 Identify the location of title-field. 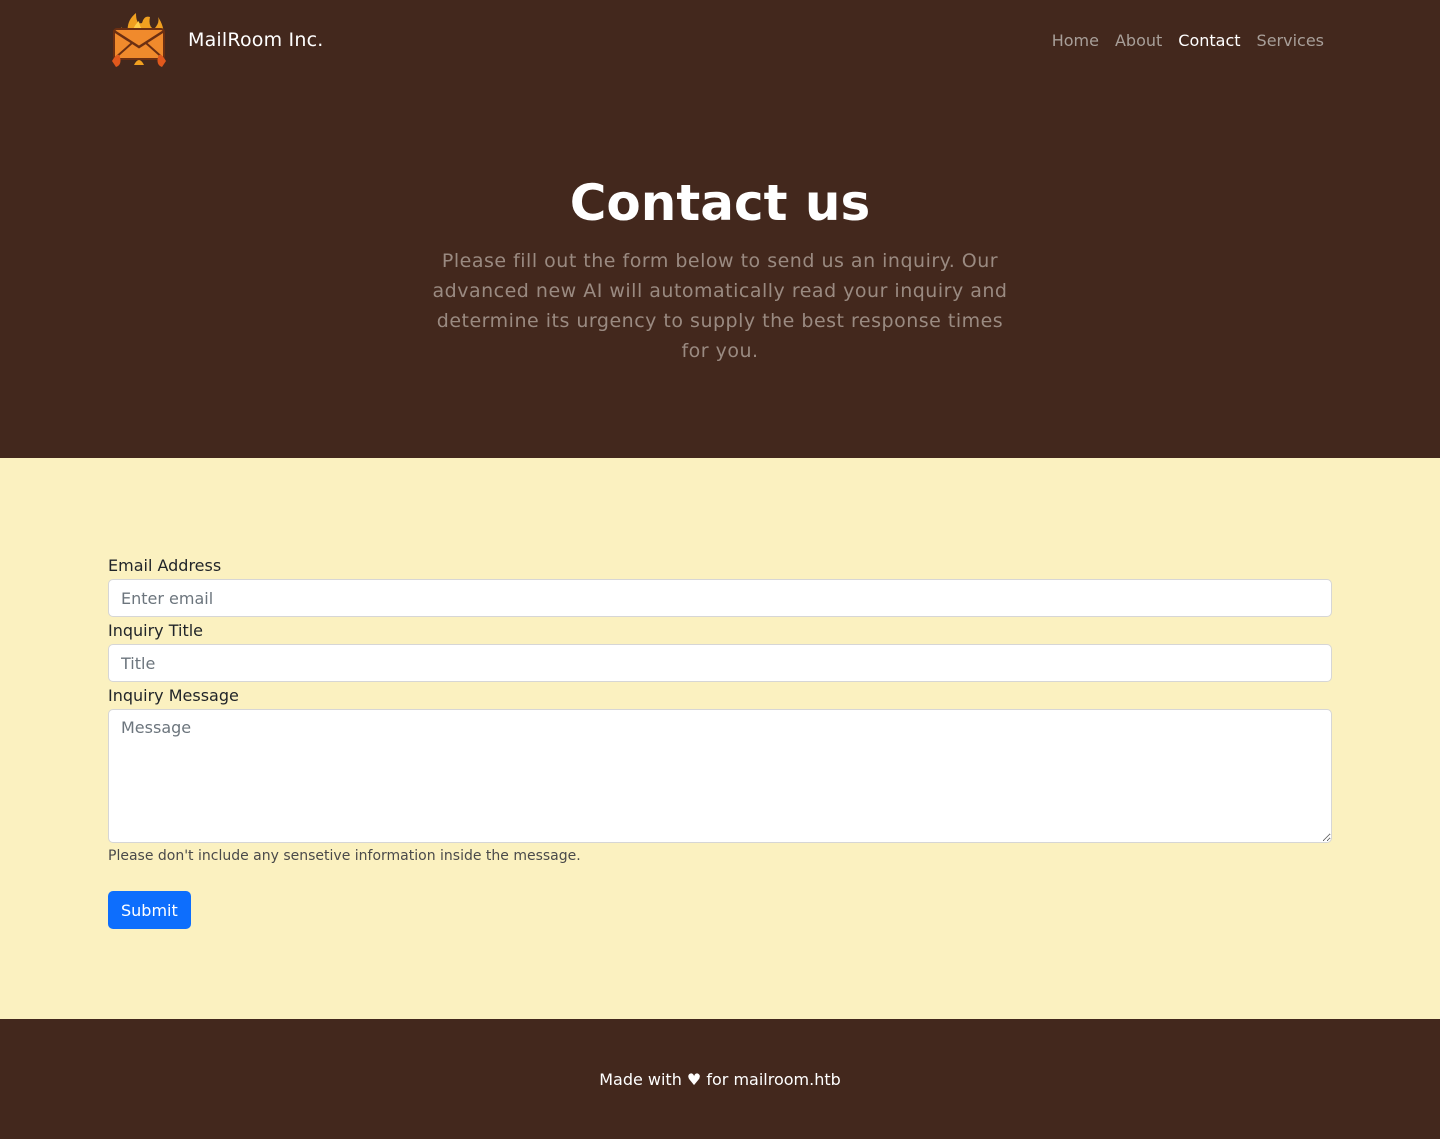
(720, 663).